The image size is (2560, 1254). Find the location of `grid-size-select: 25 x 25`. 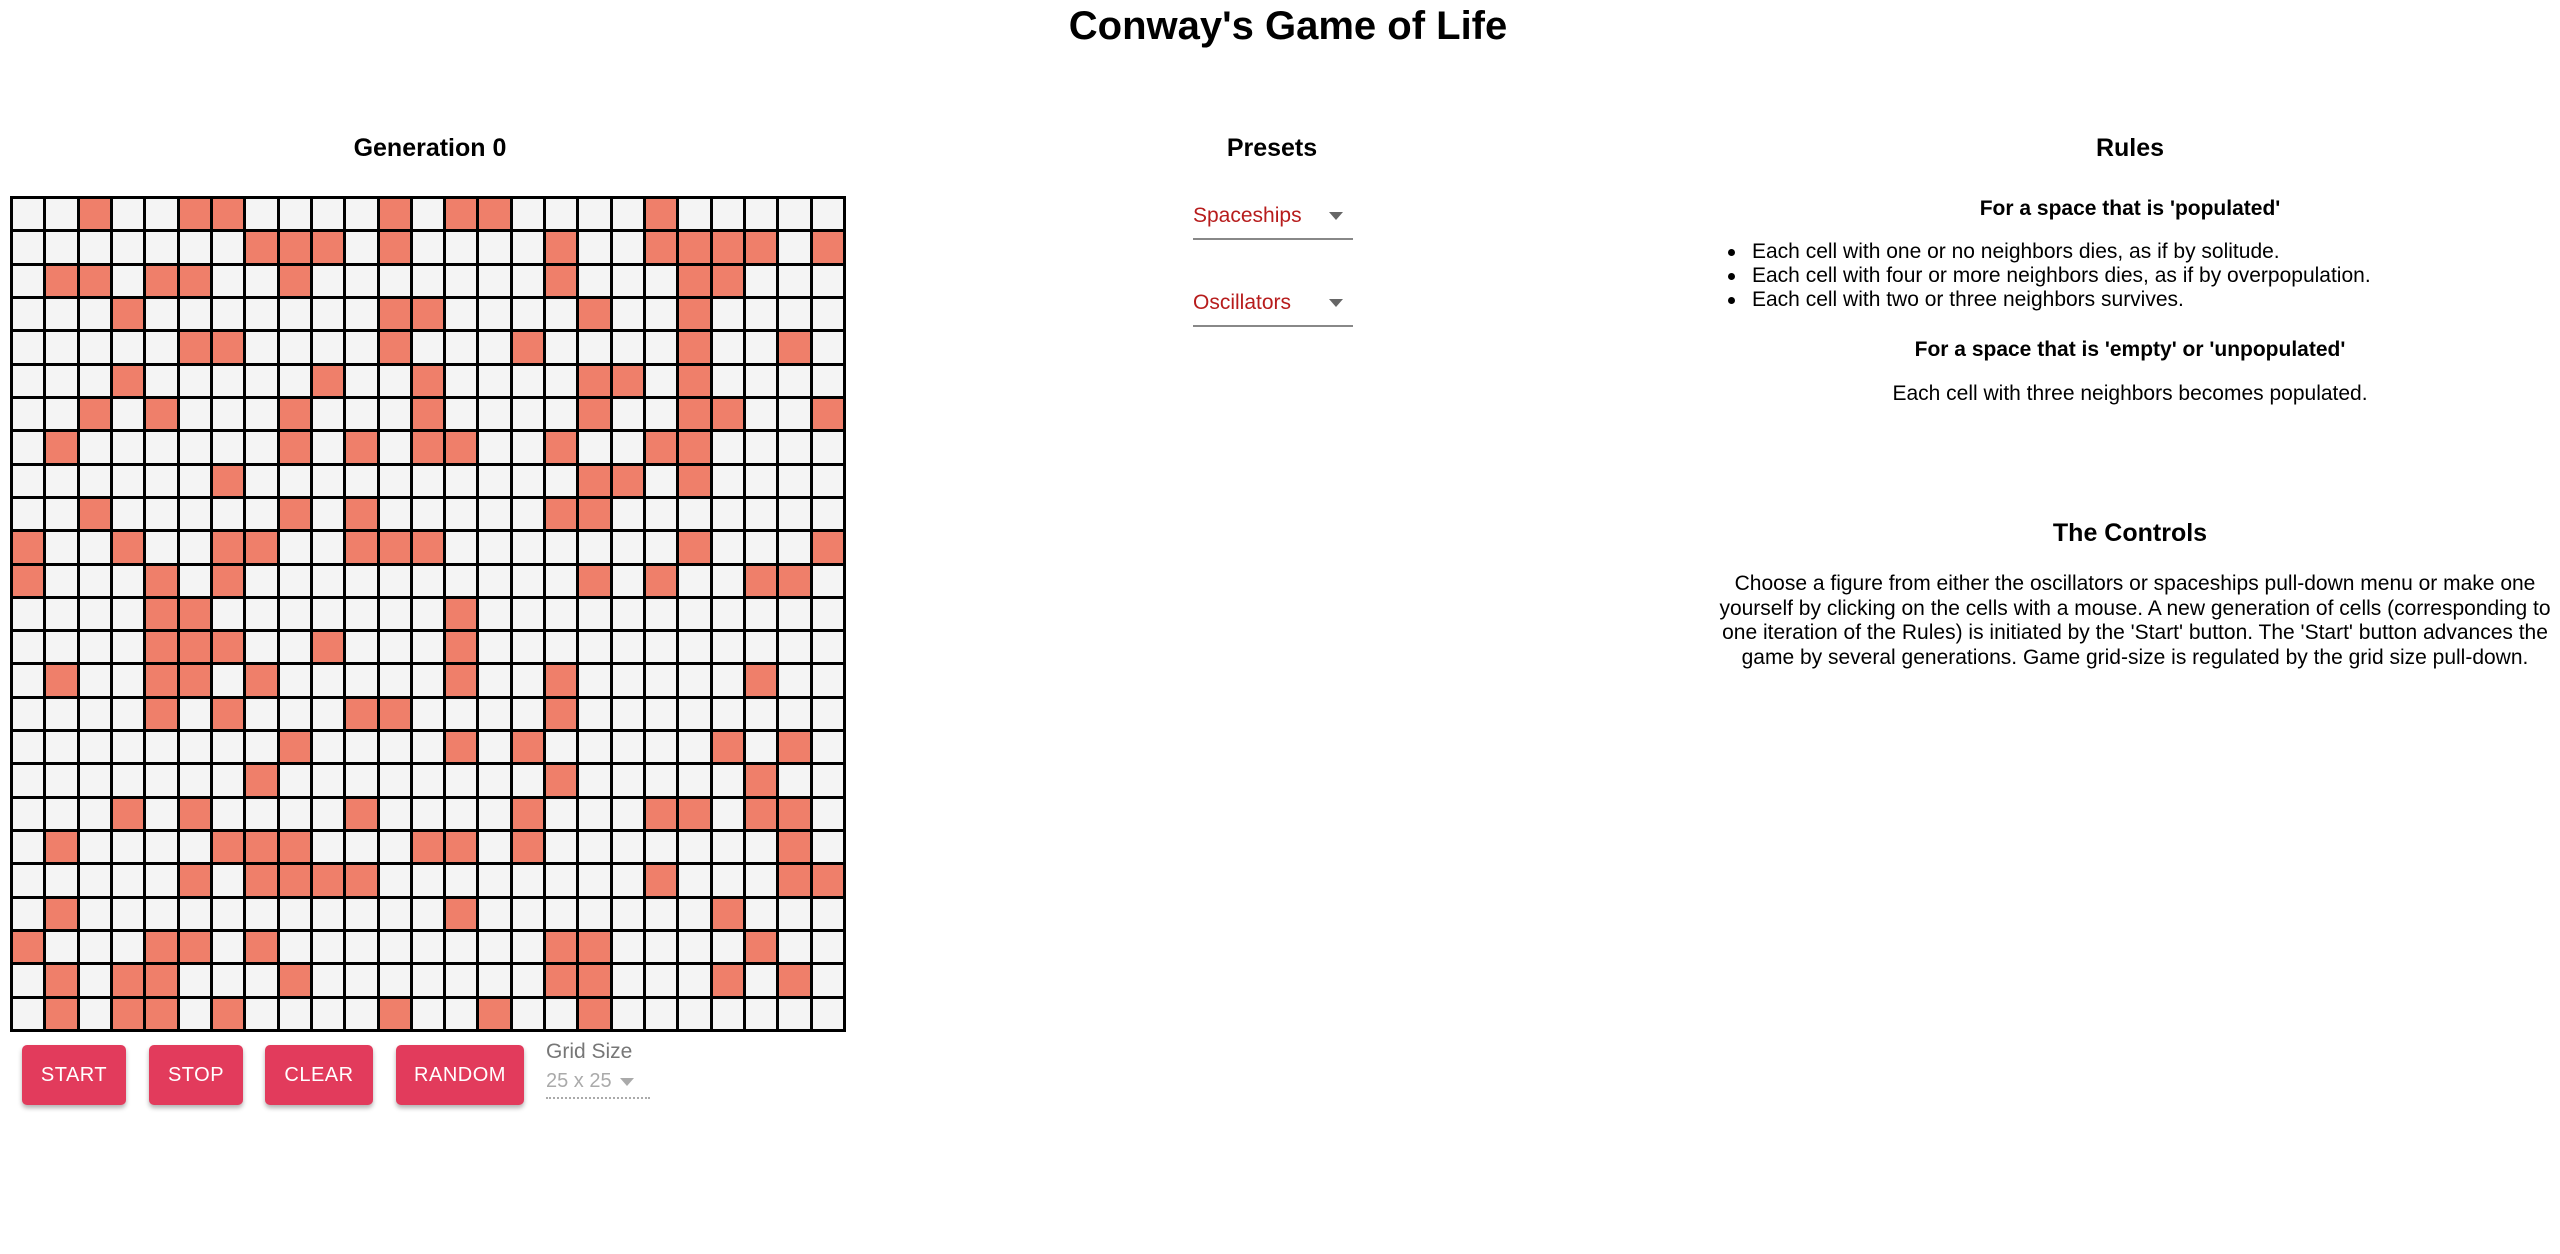

grid-size-select: 25 x 25 is located at coordinates (598, 1084).